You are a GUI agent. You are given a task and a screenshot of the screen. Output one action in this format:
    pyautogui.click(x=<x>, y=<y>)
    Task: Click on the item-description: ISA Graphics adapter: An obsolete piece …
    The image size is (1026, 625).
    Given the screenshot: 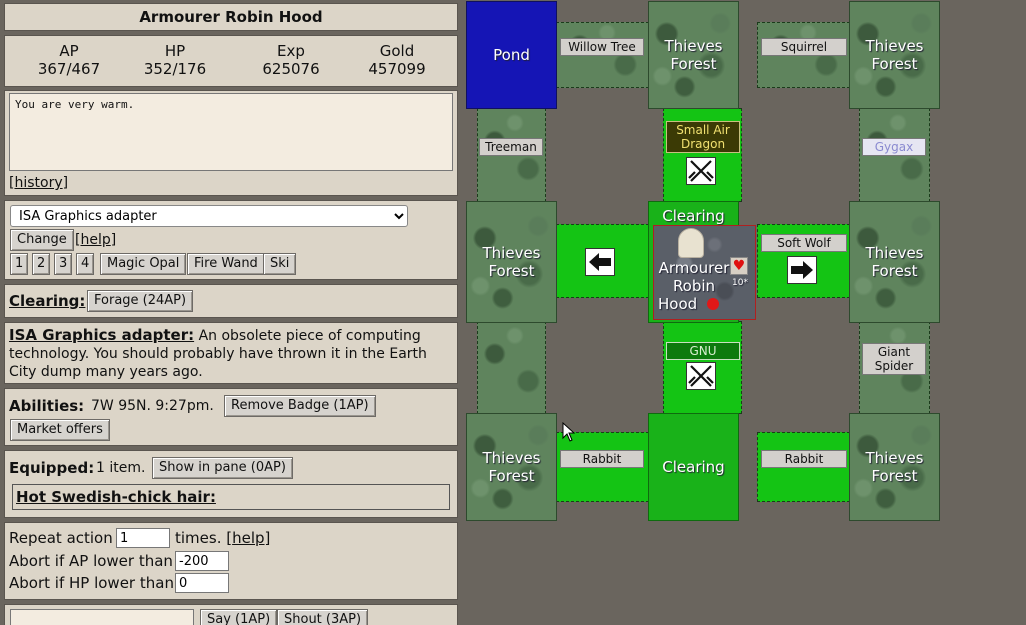 What is the action you would take?
    pyautogui.click(x=231, y=353)
    